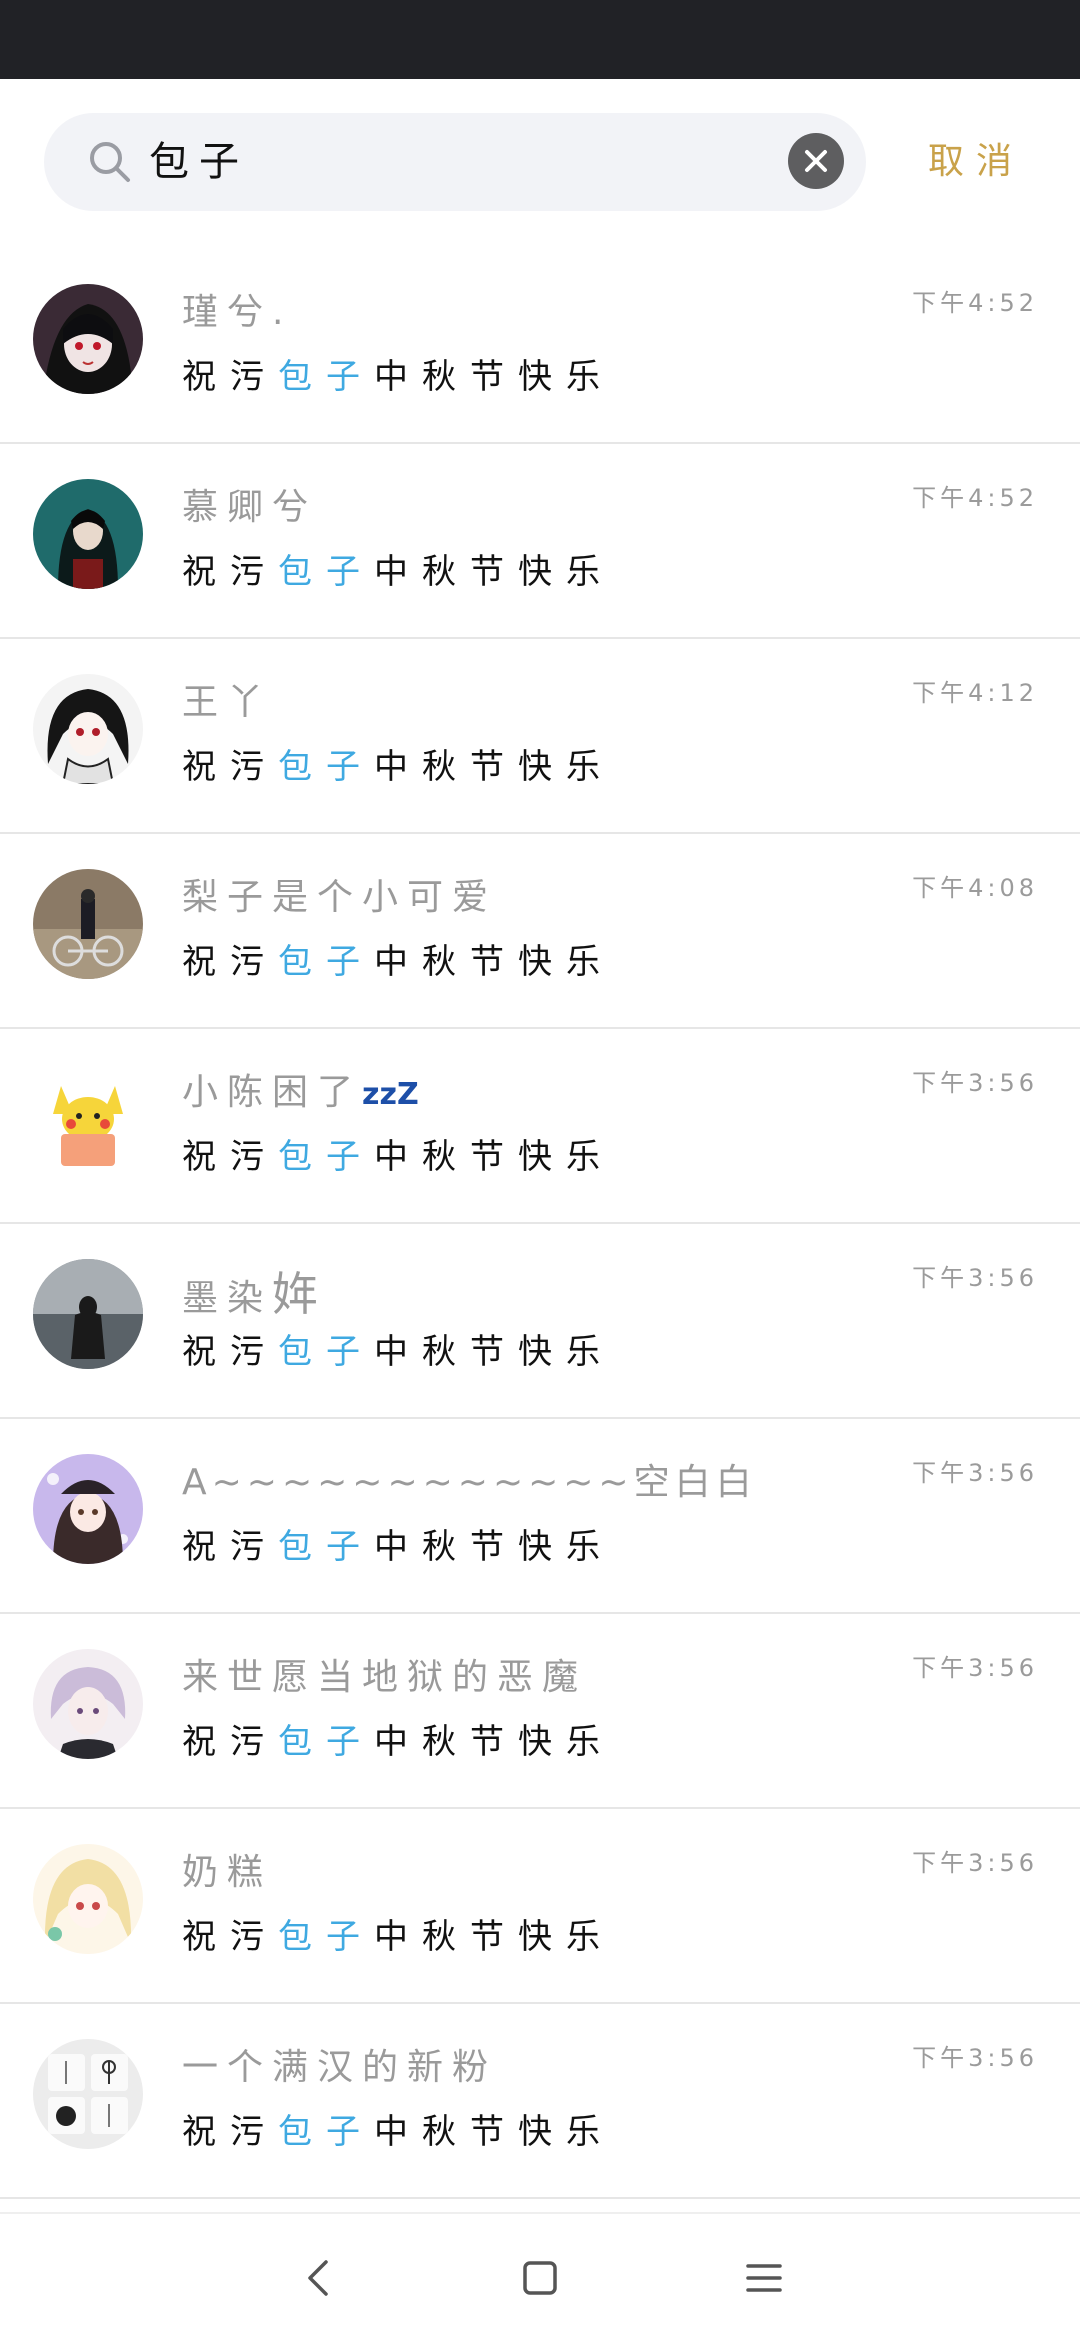 Image resolution: width=1080 pixels, height=2342 pixels. I want to click on home-icon, so click(540, 2278).